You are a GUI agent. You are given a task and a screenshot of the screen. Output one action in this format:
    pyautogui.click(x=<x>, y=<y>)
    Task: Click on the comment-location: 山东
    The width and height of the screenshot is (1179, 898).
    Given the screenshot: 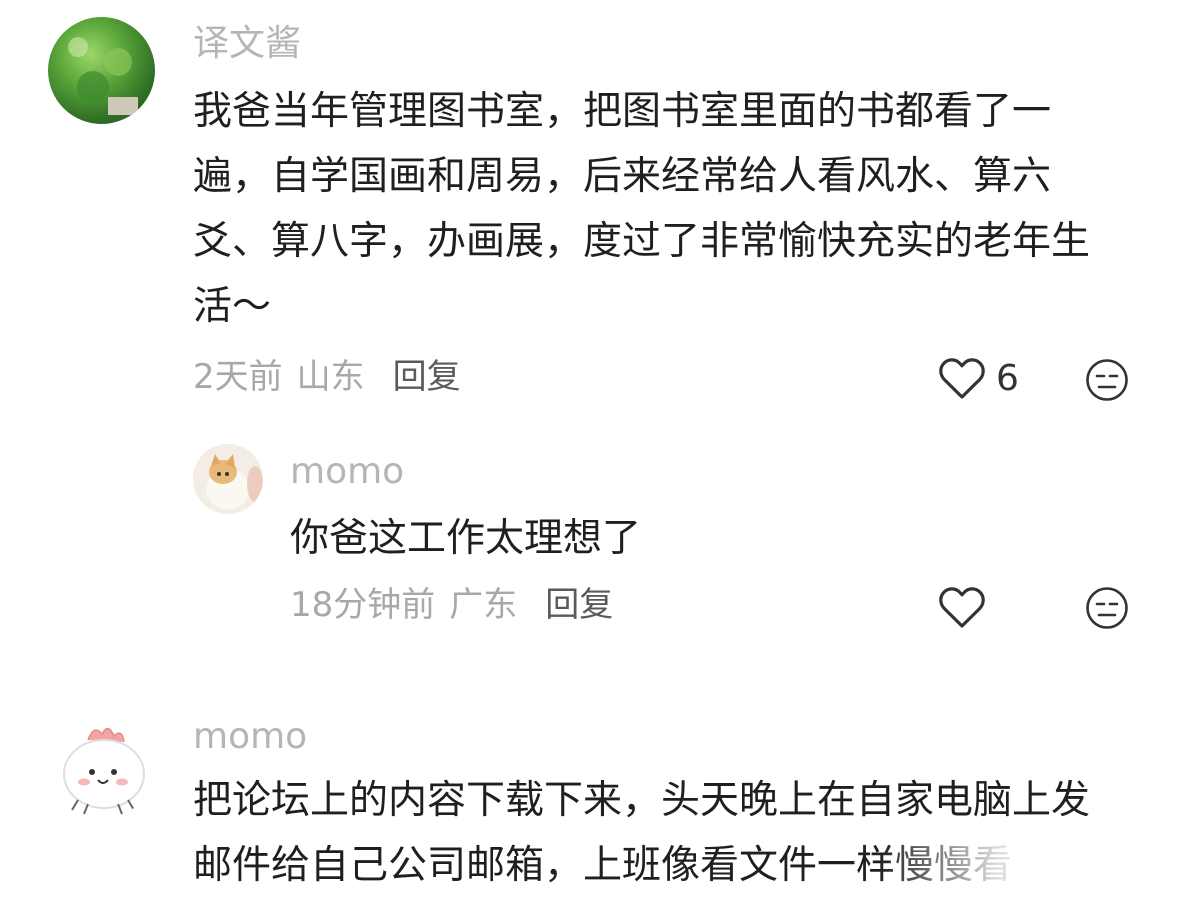 What is the action you would take?
    pyautogui.click(x=330, y=377)
    